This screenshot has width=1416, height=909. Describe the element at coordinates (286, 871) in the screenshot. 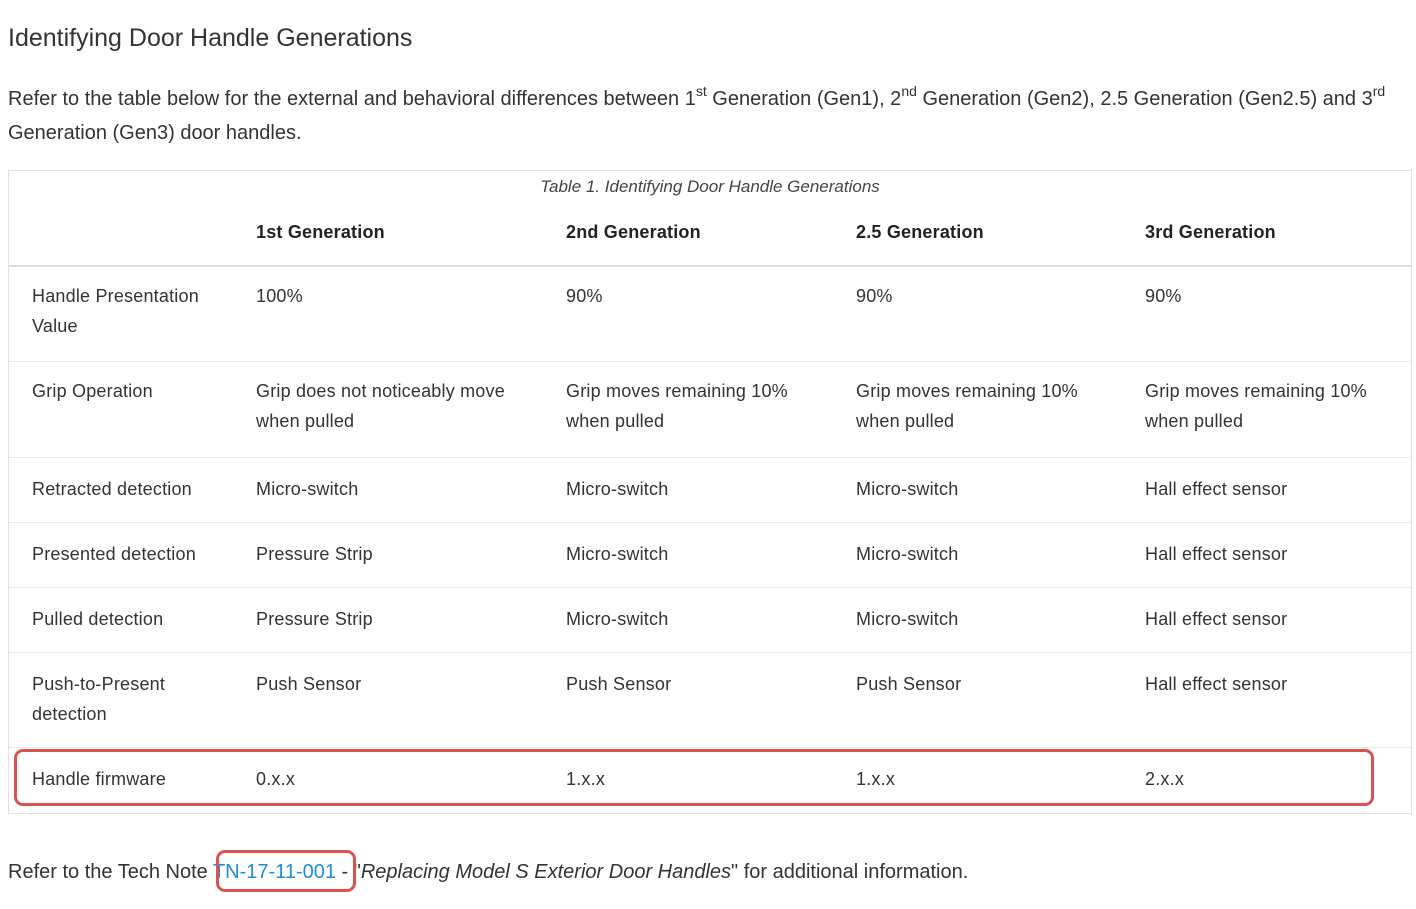

I see `link-highlight` at that location.